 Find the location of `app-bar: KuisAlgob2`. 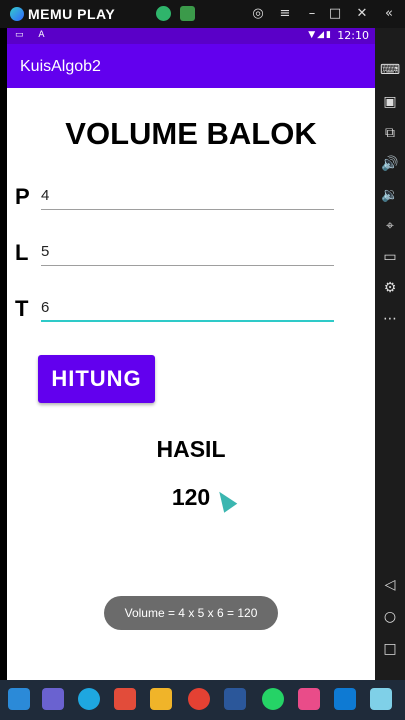

app-bar: KuisAlgob2 is located at coordinates (191, 66).